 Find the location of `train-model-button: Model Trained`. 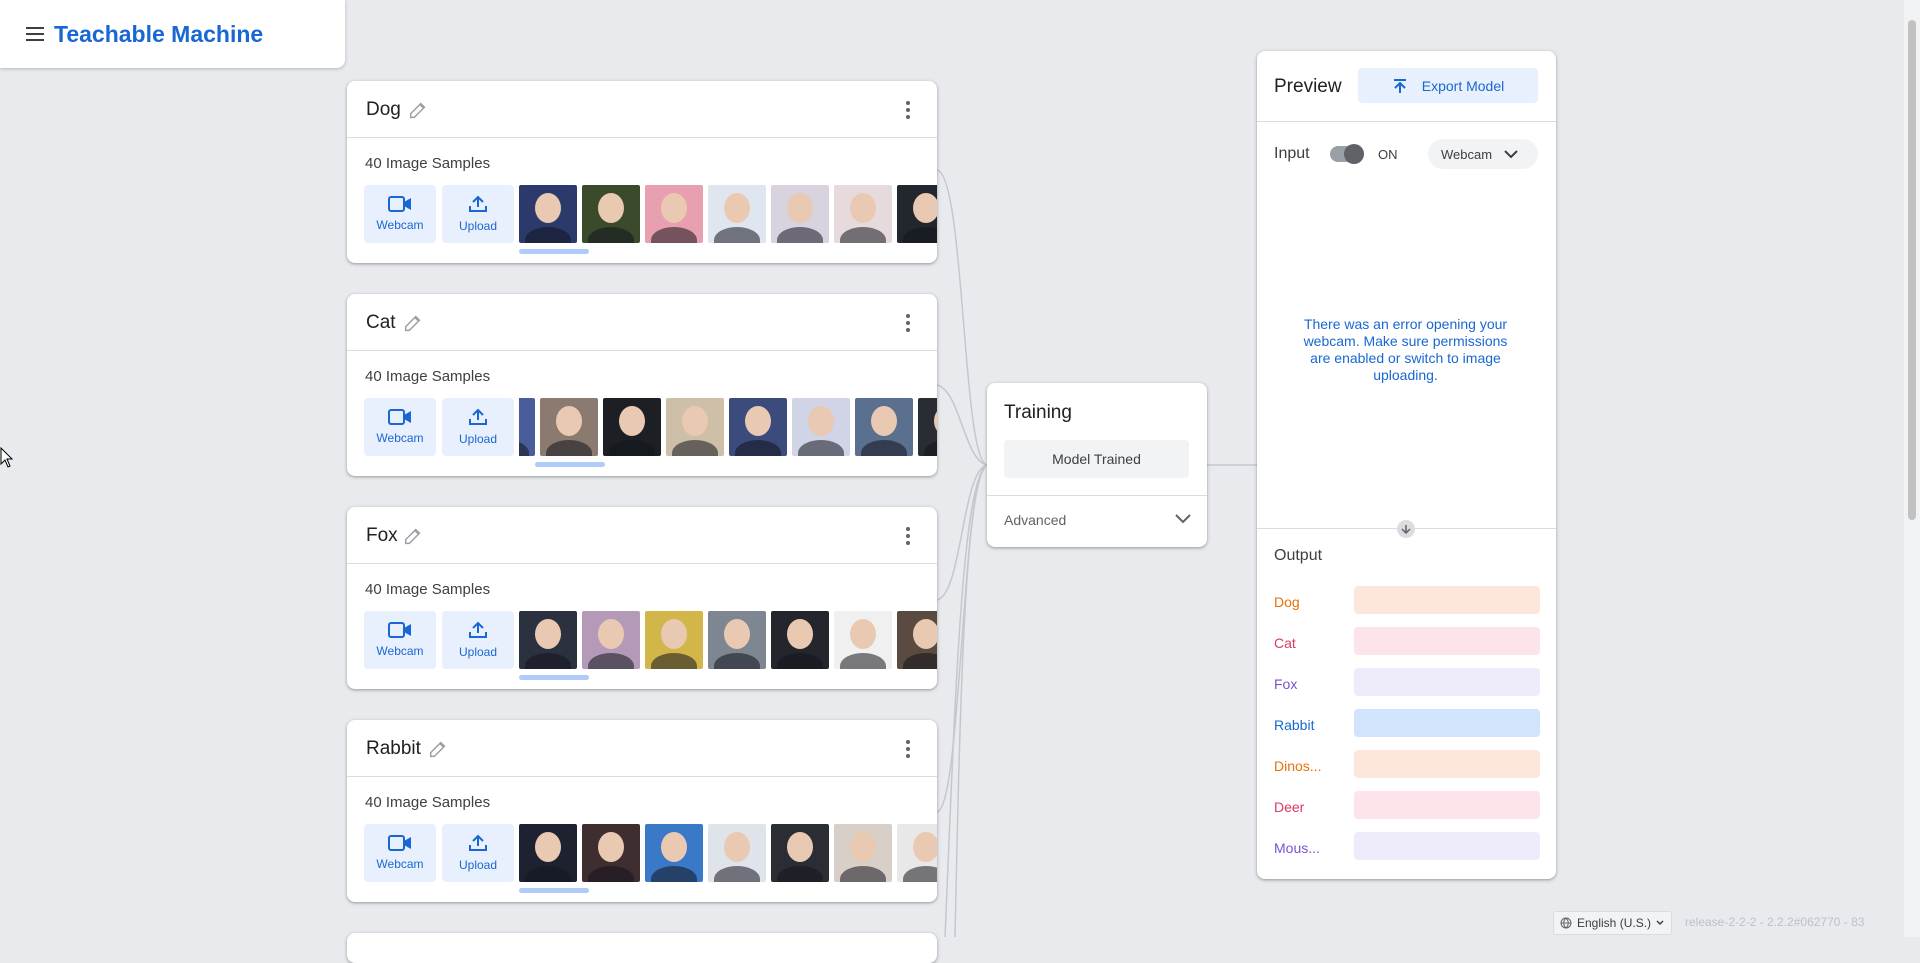

train-model-button: Model Trained is located at coordinates (1096, 459).